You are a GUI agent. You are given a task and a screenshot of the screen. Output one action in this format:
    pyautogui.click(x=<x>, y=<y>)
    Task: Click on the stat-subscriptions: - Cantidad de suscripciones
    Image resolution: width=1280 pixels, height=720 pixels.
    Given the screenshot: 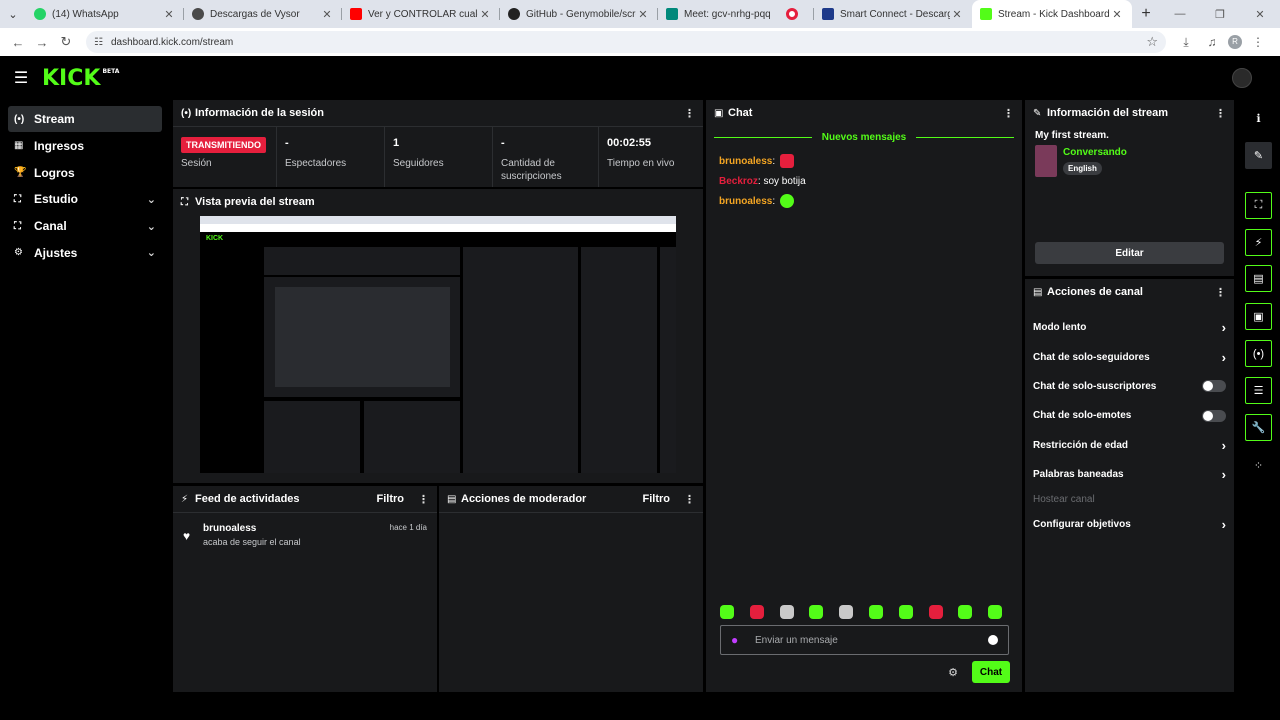 What is the action you would take?
    pyautogui.click(x=546, y=157)
    